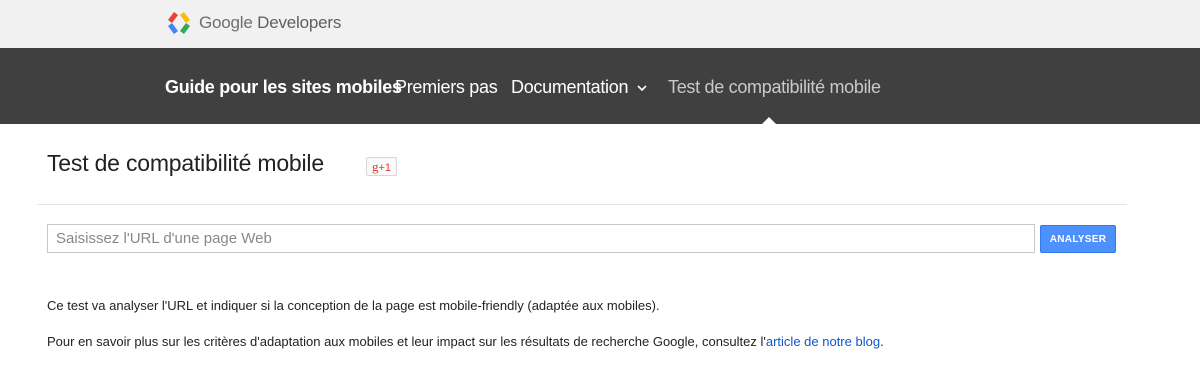  What do you see at coordinates (642, 88) in the screenshot?
I see `chevron-down-icon` at bounding box center [642, 88].